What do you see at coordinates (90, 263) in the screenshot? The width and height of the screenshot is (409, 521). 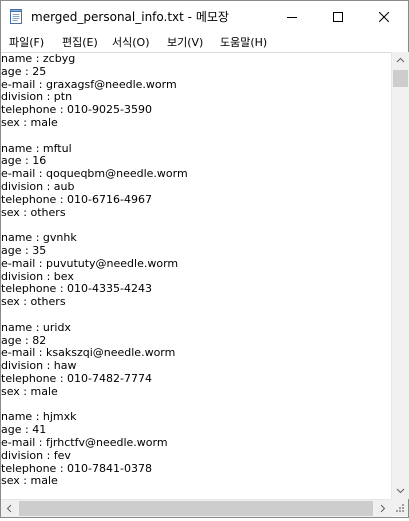 I see `text-line: e-mail : puvututy@needle.worm` at bounding box center [90, 263].